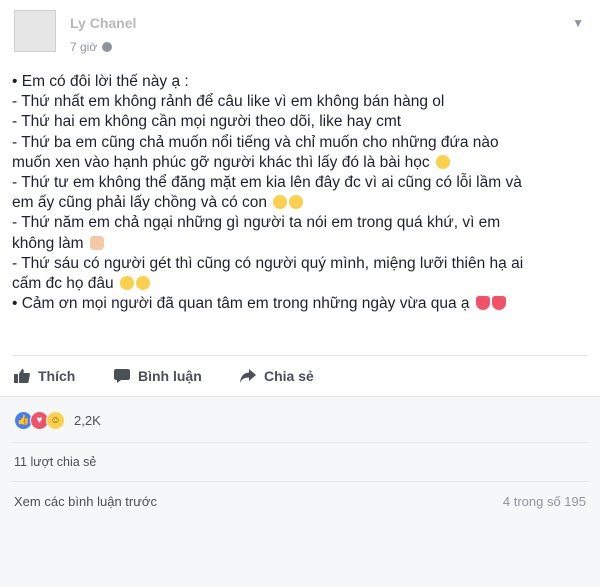 The height and width of the screenshot is (587, 600). I want to click on hand-emoji-icon, so click(96, 242).